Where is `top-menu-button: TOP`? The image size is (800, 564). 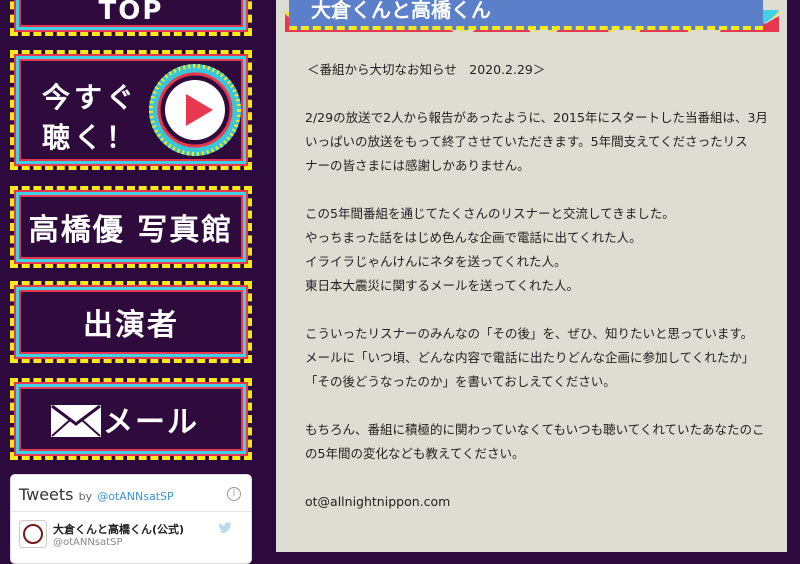
top-menu-button: TOP is located at coordinates (131, 18).